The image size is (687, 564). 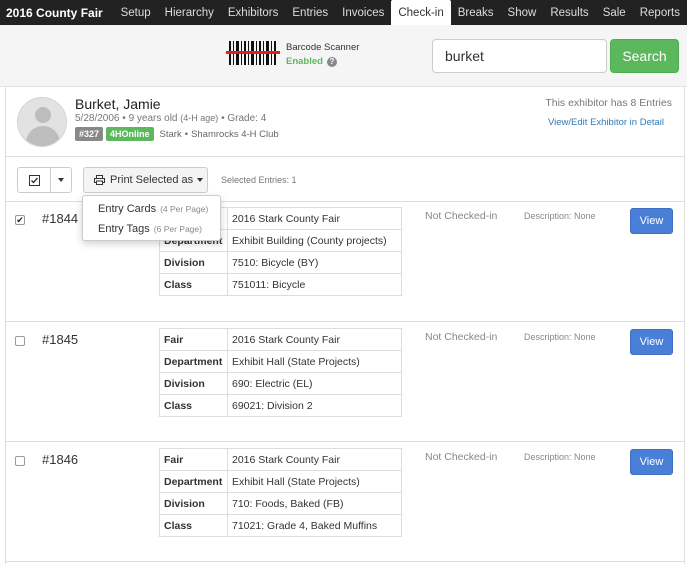 I want to click on search-input, so click(x=519, y=56).